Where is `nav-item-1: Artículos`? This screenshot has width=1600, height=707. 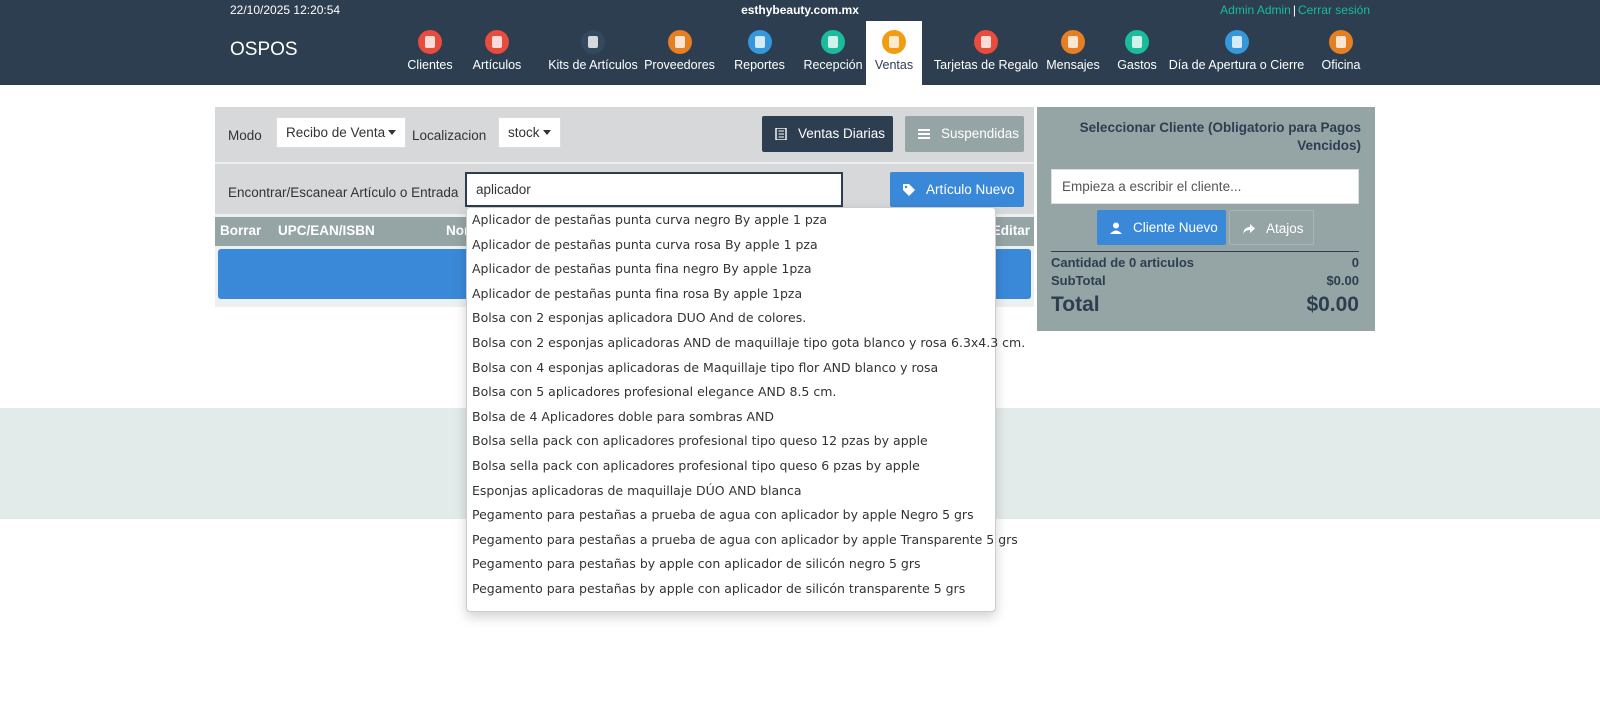
nav-item-1: Artículos is located at coordinates (497, 53).